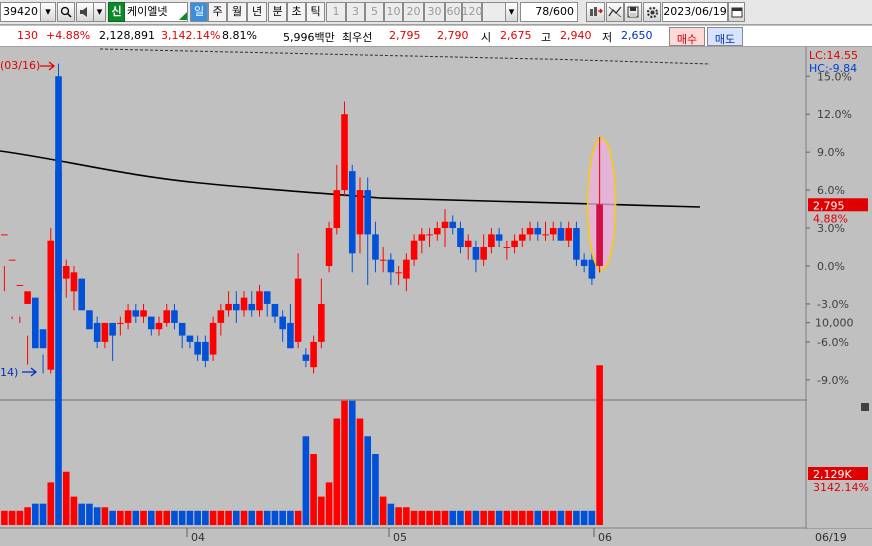 The width and height of the screenshot is (872, 546). Describe the element at coordinates (277, 12) in the screenshot. I see `tab-period-4: 분` at that location.